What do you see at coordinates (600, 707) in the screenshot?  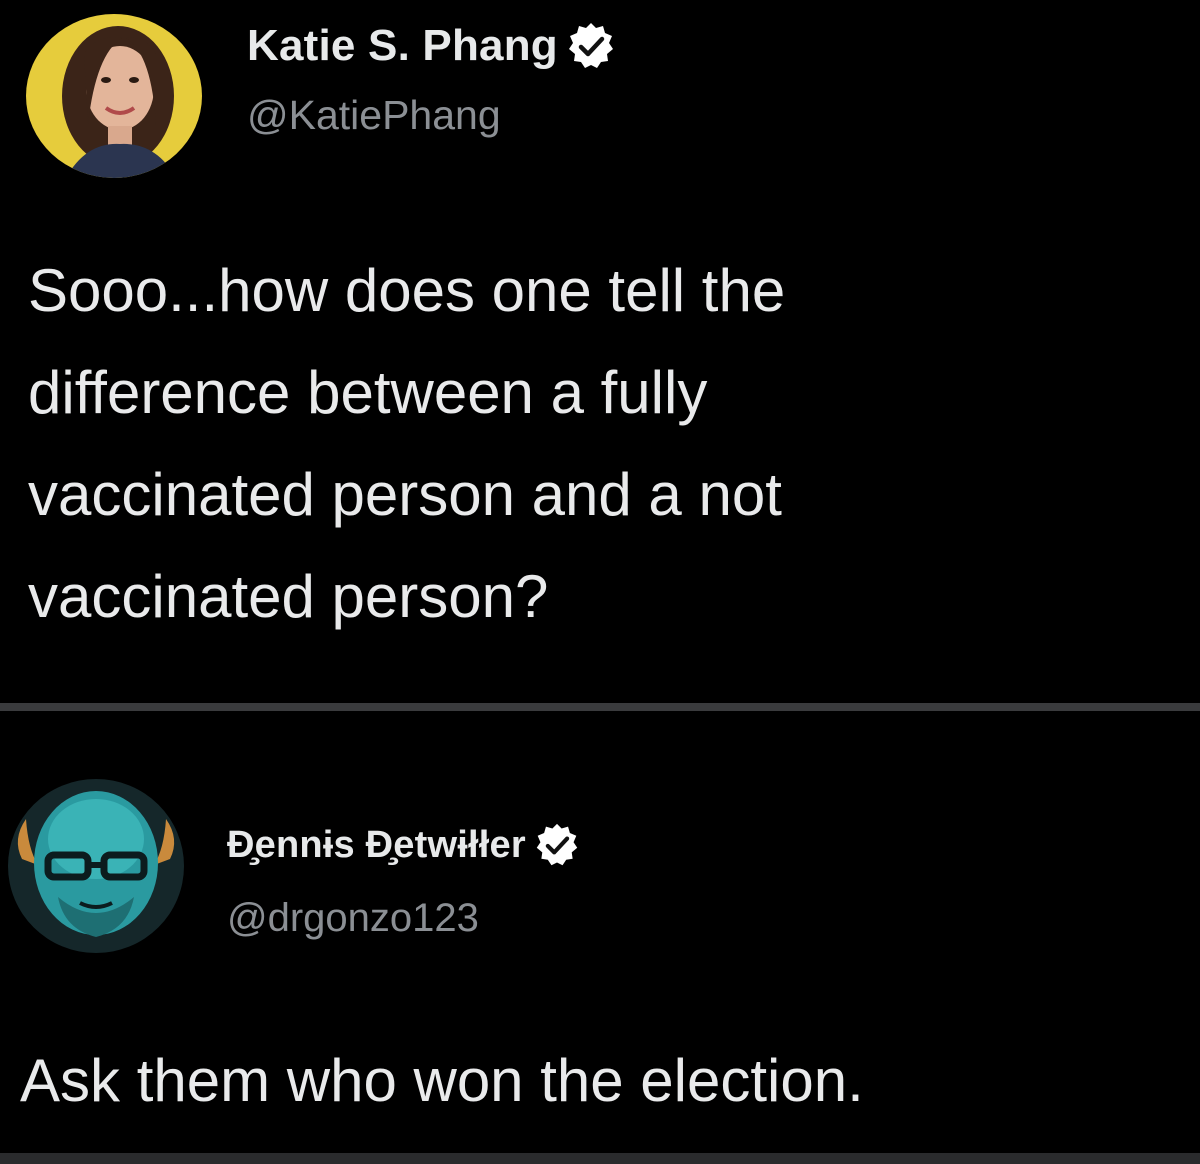 I see `divider` at bounding box center [600, 707].